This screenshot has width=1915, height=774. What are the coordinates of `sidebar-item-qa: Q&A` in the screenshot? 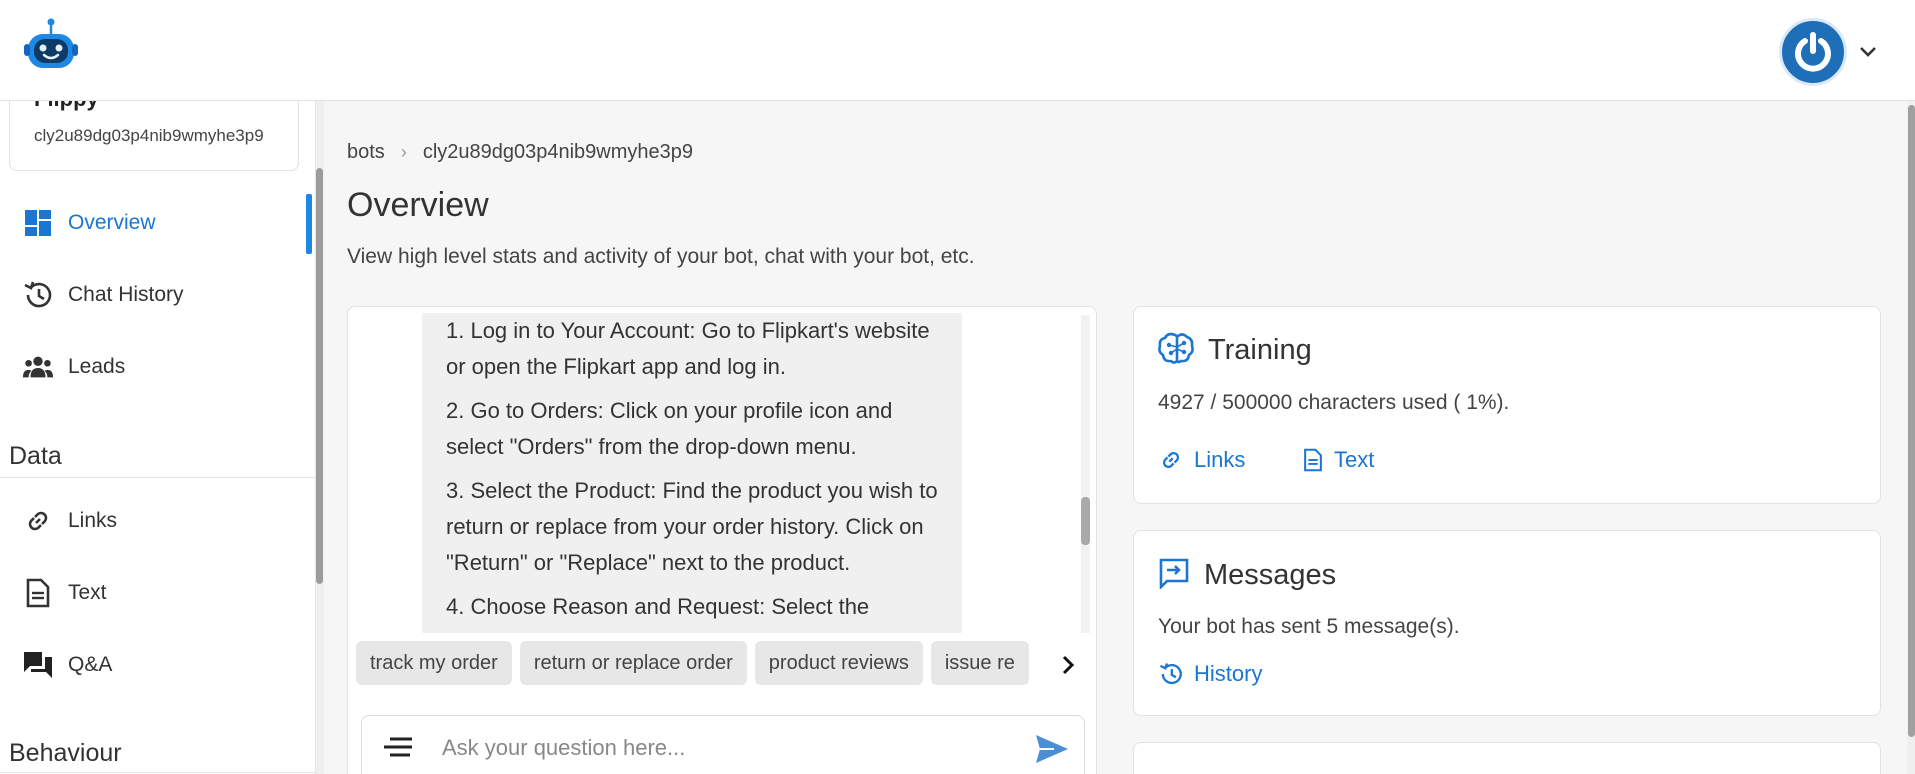 It's located at (157, 665).